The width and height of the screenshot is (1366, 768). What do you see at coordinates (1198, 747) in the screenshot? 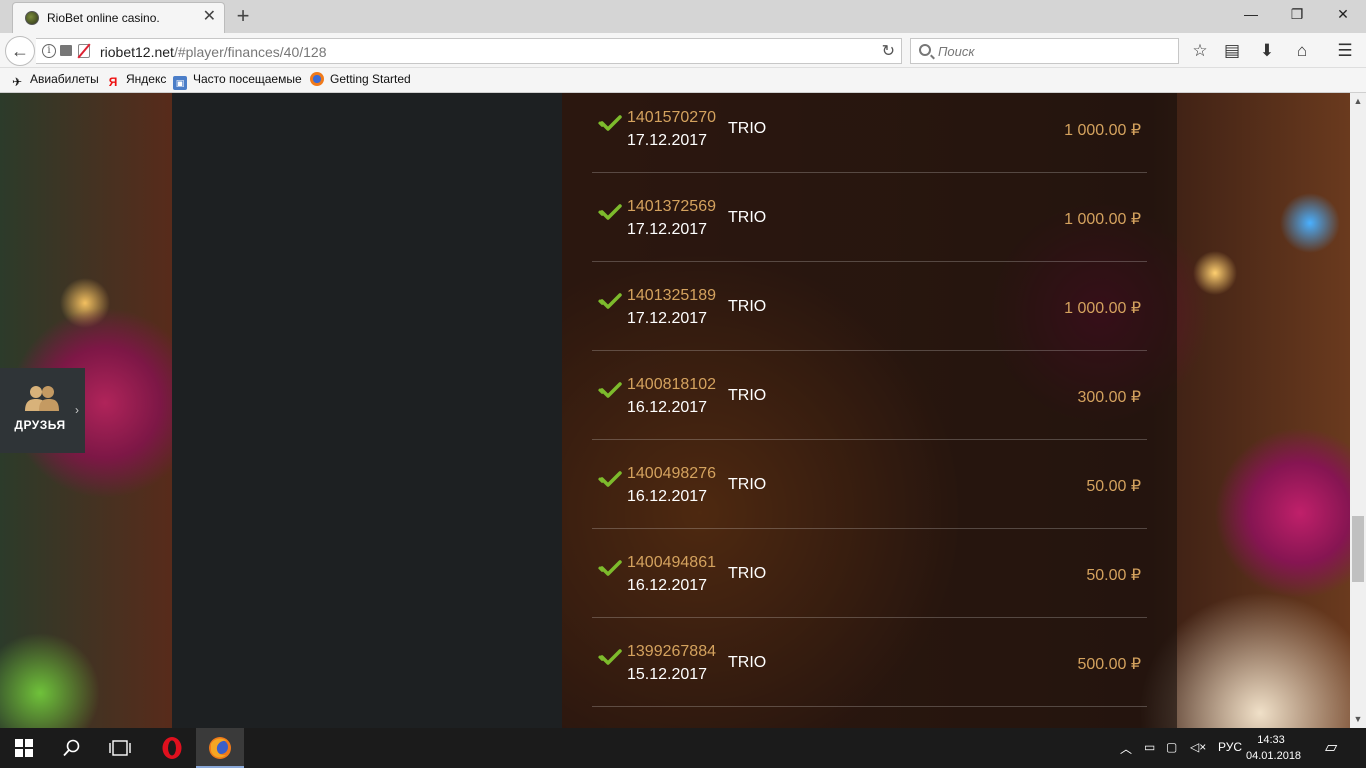
I see `volume-muted-icon: ◁×` at bounding box center [1198, 747].